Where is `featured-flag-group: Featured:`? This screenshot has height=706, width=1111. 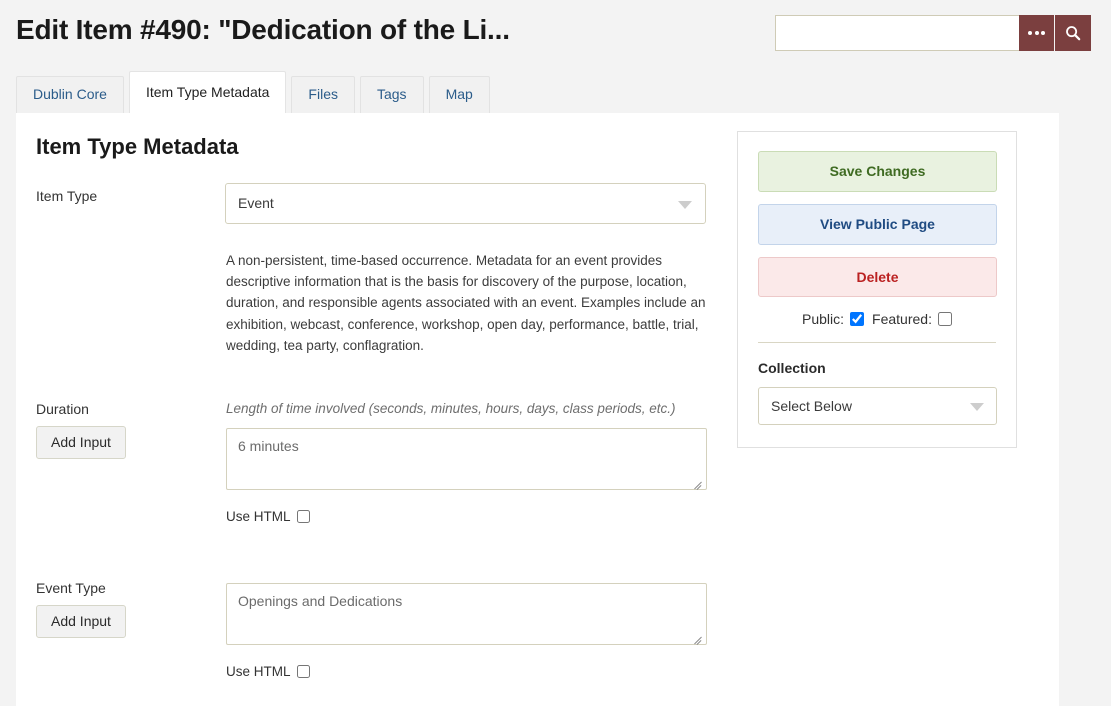 featured-flag-group: Featured: is located at coordinates (912, 319).